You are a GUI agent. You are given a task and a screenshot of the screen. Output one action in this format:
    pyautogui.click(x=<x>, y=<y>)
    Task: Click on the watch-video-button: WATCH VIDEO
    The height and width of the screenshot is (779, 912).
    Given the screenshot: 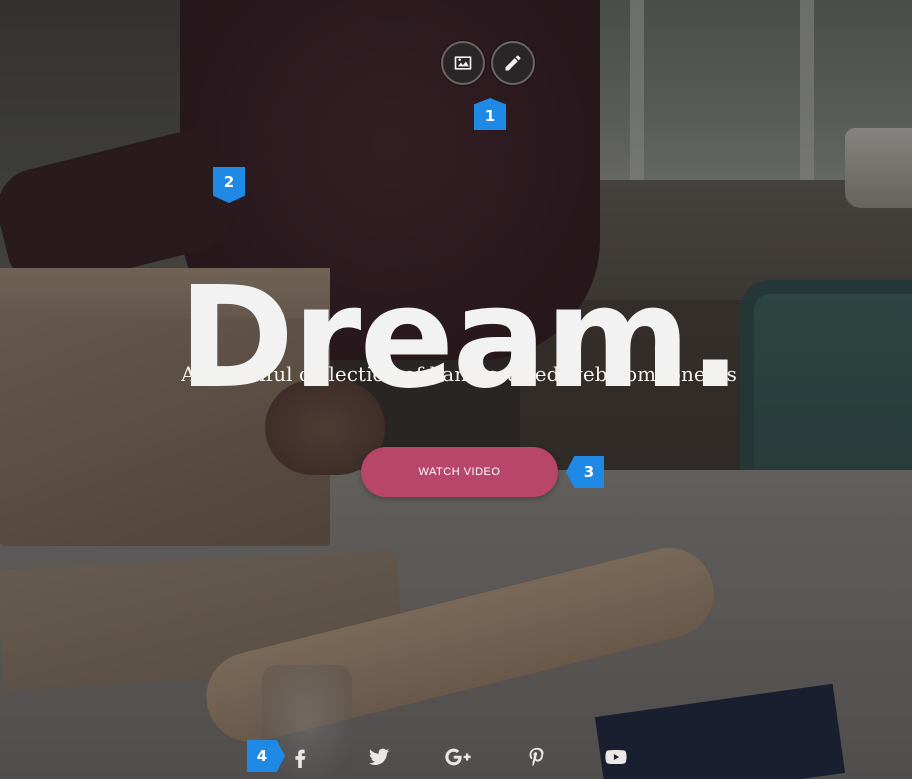 What is the action you would take?
    pyautogui.click(x=459, y=472)
    